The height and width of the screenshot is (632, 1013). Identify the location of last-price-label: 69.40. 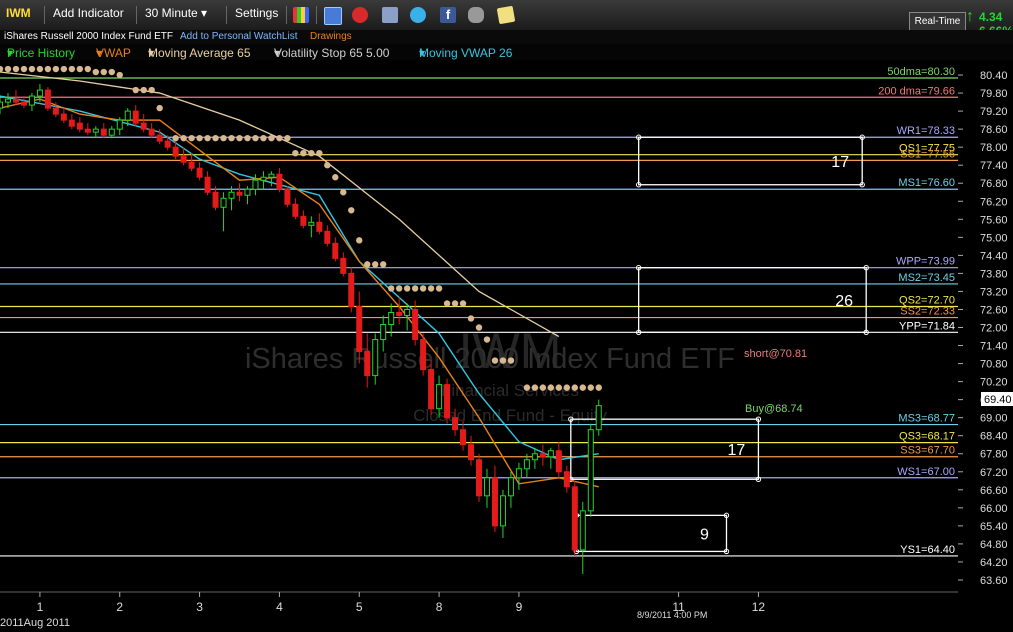
(998, 400).